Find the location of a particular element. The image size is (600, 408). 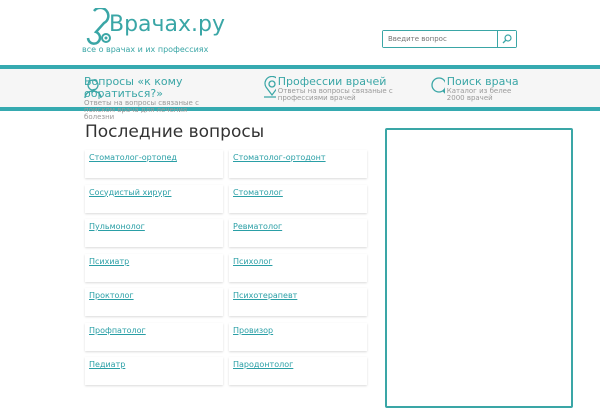

search-form is located at coordinates (449, 39).